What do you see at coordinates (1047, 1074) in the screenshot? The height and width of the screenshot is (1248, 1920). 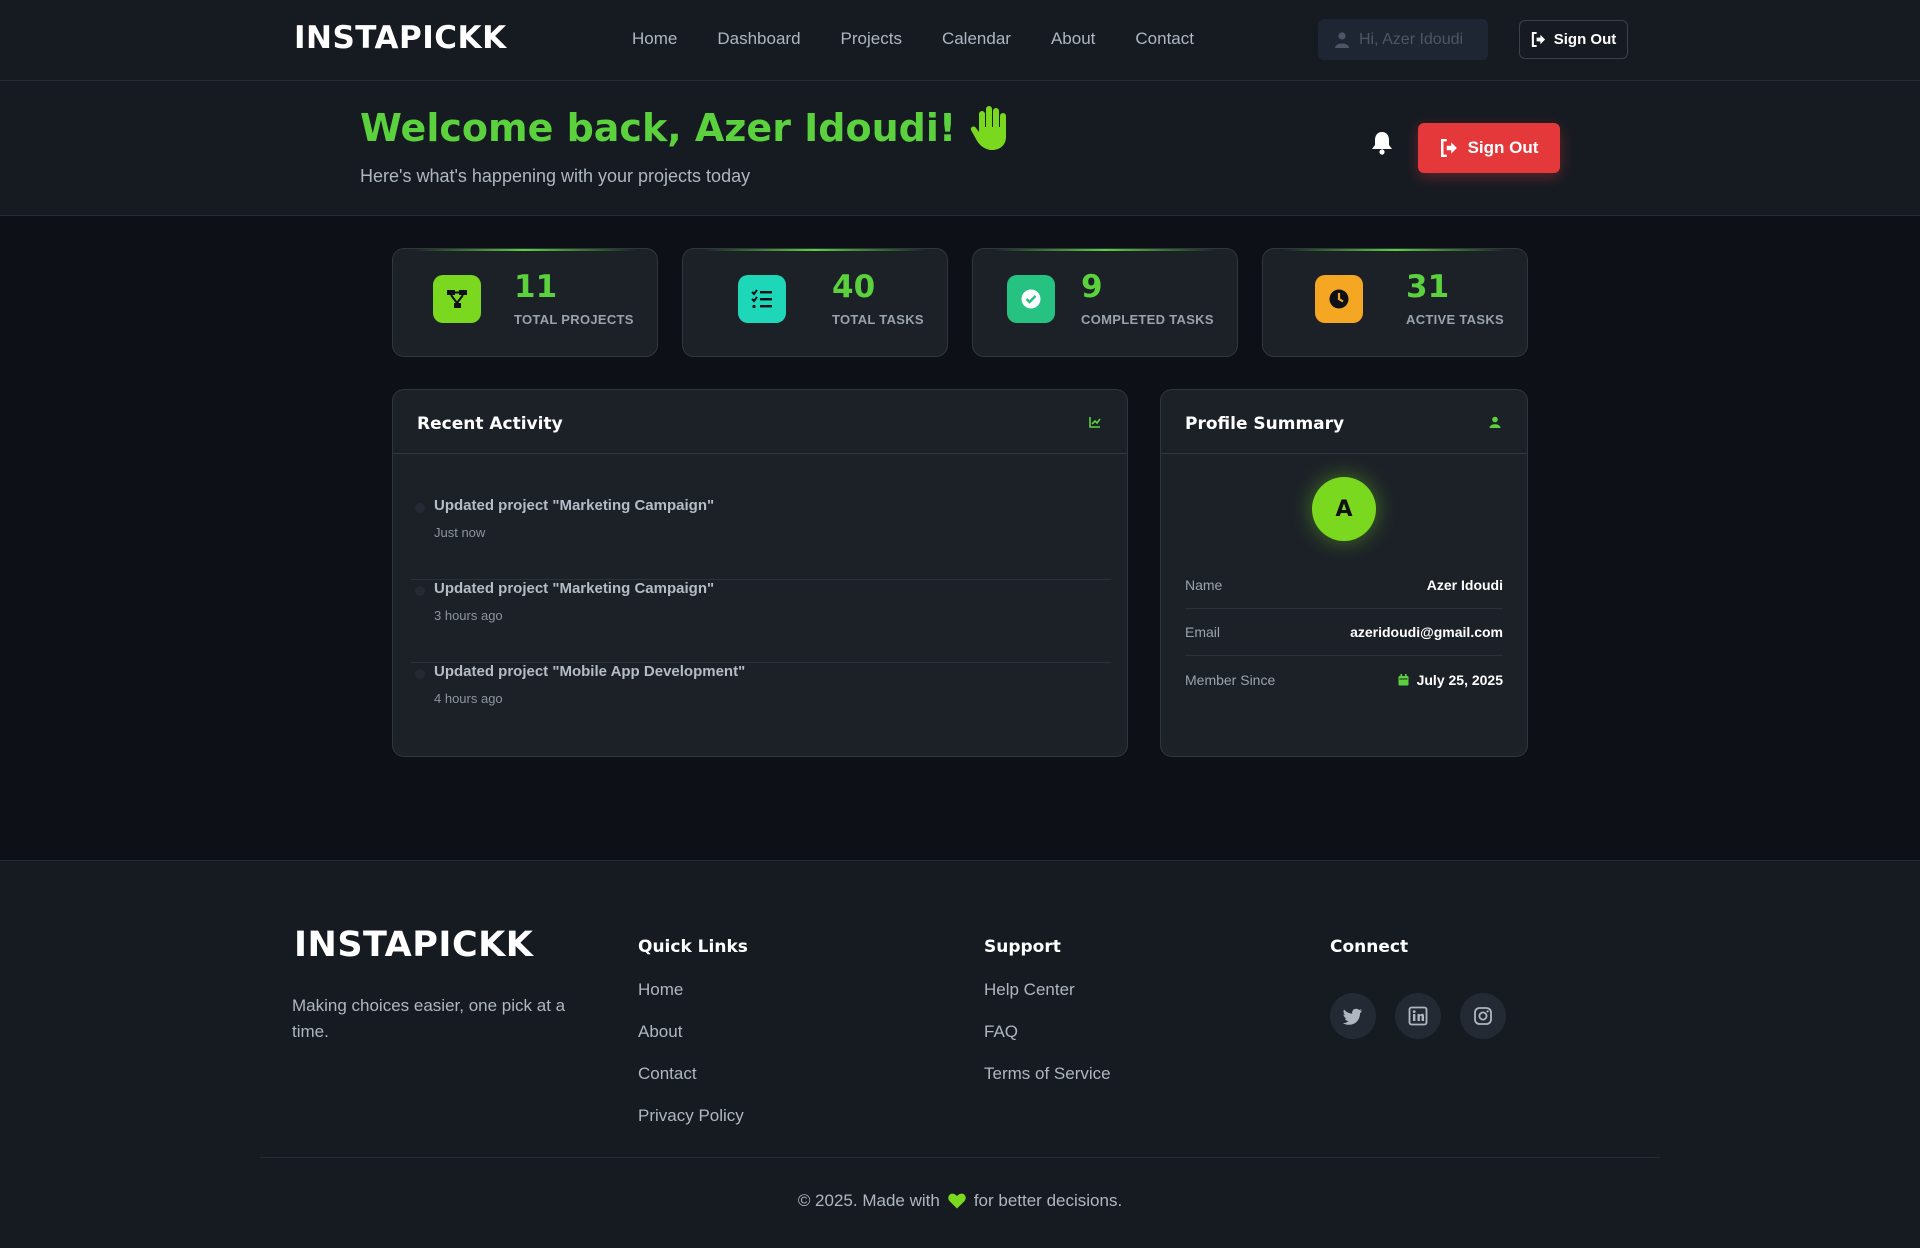 I see `footer-link-terms: Terms of Service` at bounding box center [1047, 1074].